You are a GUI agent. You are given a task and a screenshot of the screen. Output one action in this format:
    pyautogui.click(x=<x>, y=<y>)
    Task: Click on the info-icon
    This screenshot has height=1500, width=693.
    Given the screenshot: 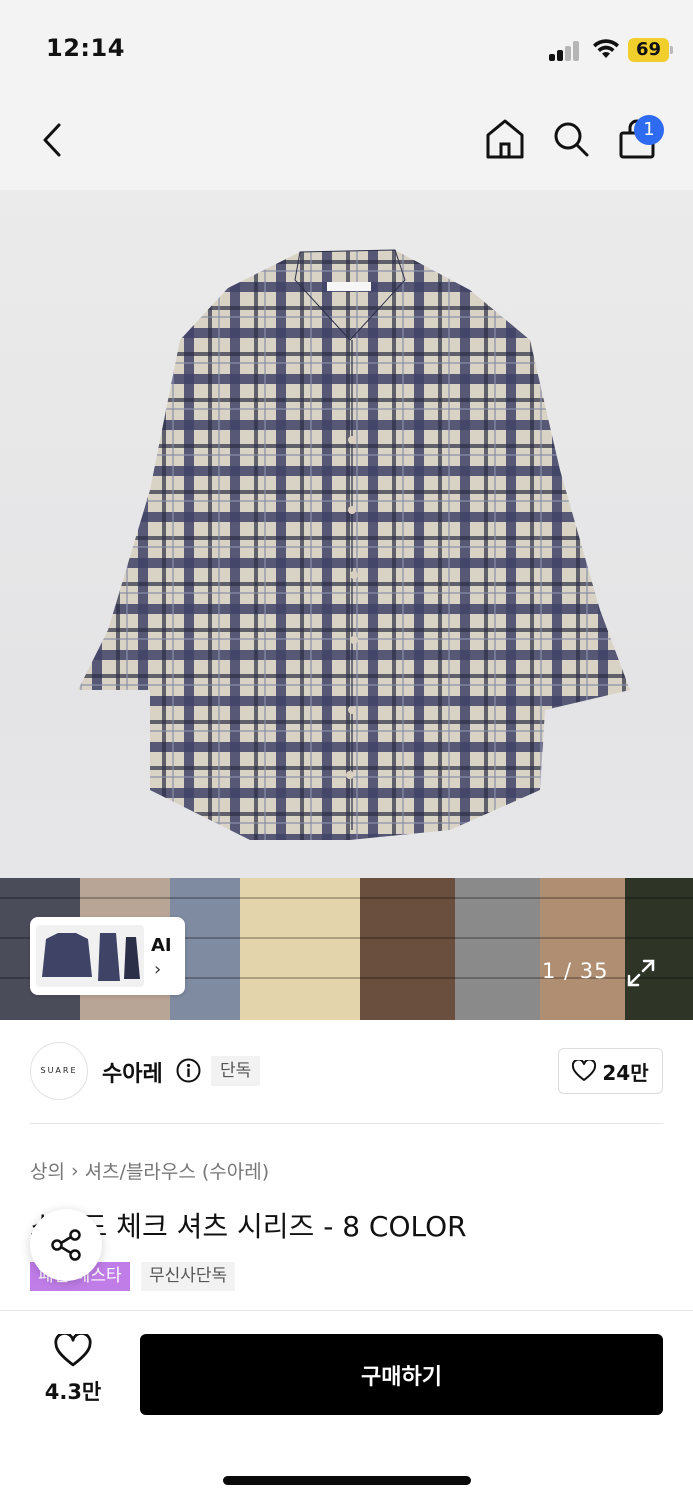 What is the action you would take?
    pyautogui.click(x=188, y=1070)
    